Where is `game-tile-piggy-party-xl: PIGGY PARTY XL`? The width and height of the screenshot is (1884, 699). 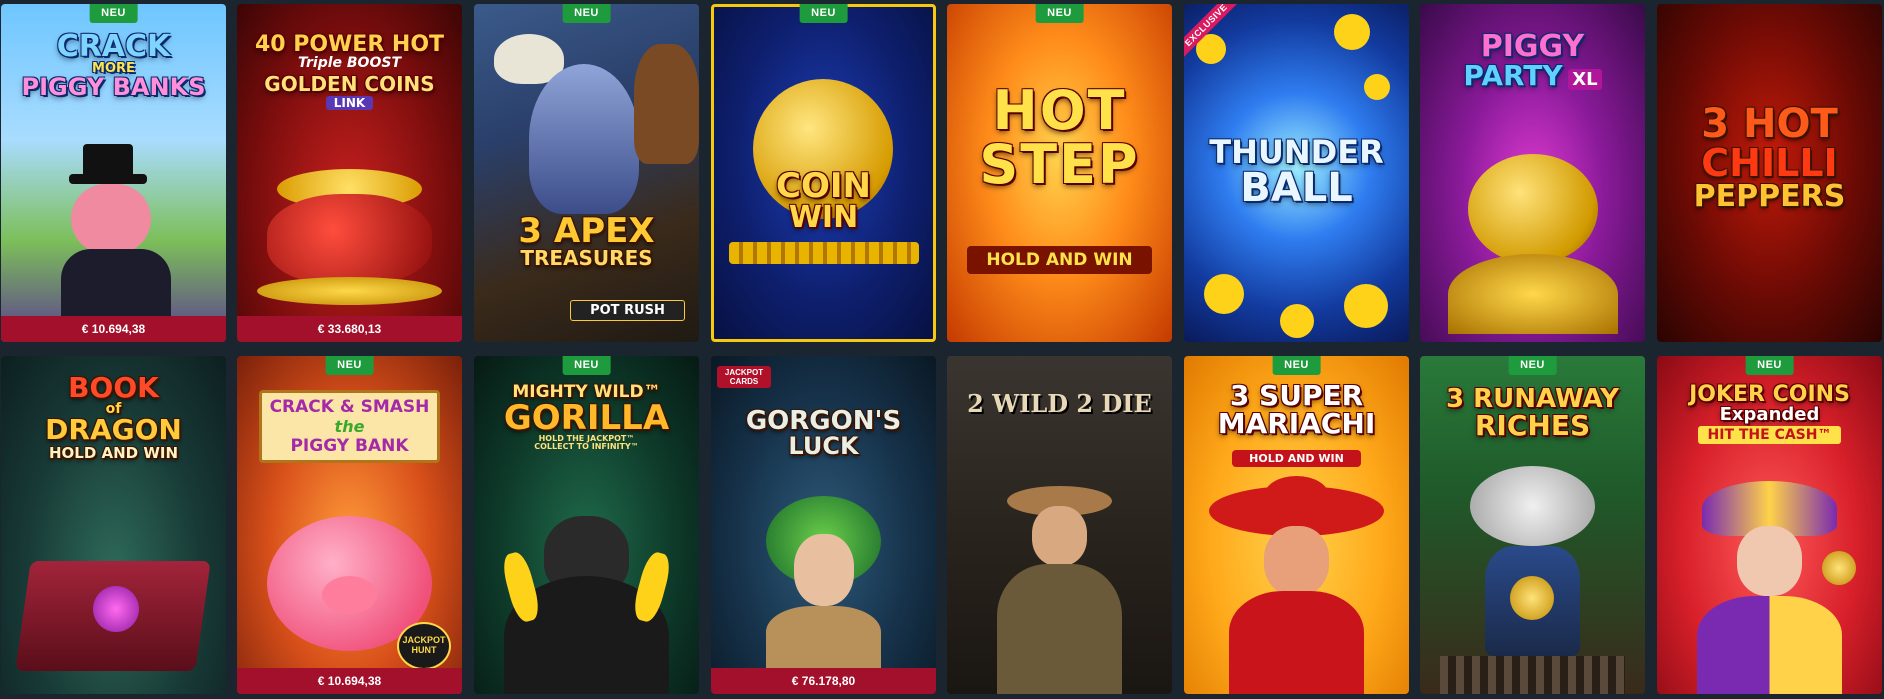
game-tile-piggy-party-xl: PIGGY PARTY XL is located at coordinates (1532, 173).